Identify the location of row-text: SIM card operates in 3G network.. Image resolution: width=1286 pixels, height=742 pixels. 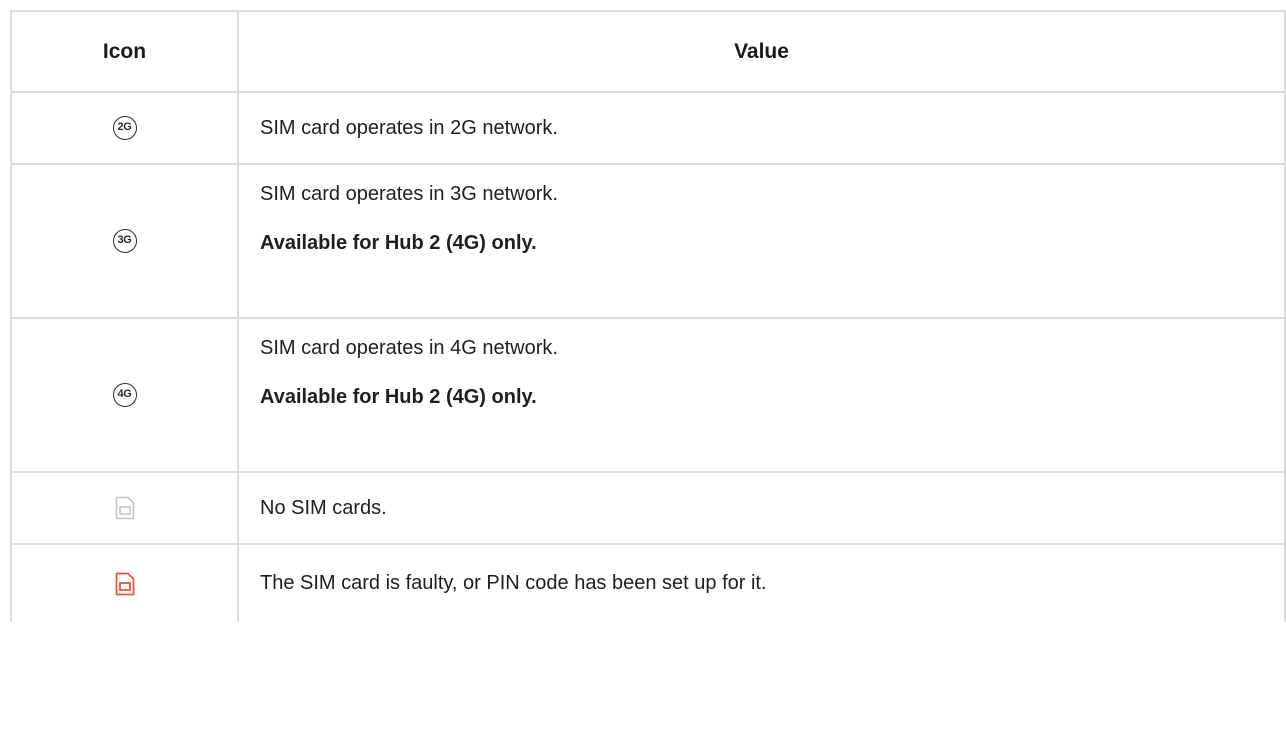
(409, 194).